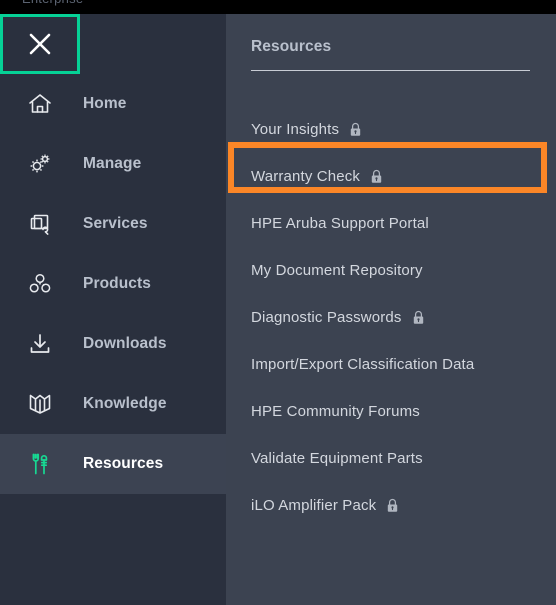 The image size is (556, 605). Describe the element at coordinates (340, 223) in the screenshot. I see `resource-item-label: HPE Aruba Support Portal` at that location.